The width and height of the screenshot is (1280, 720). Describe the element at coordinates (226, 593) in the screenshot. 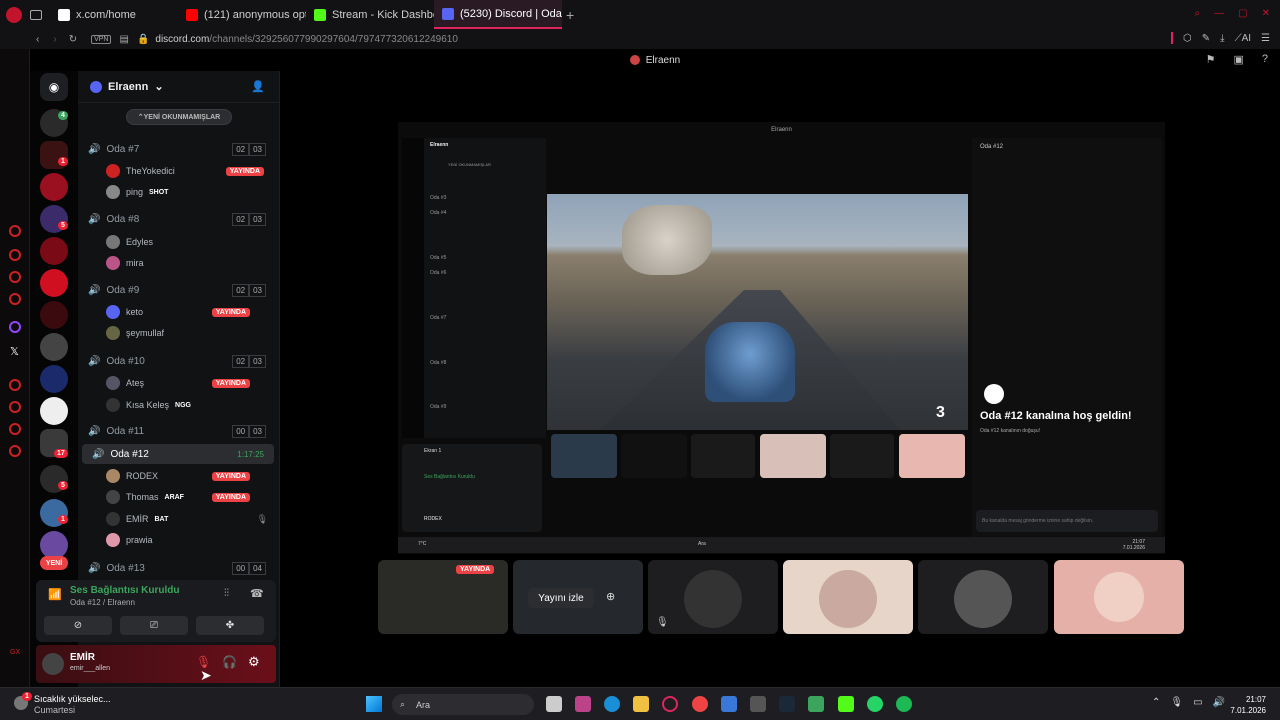

I see `noise-suppression-icon: ⫶⫶` at that location.